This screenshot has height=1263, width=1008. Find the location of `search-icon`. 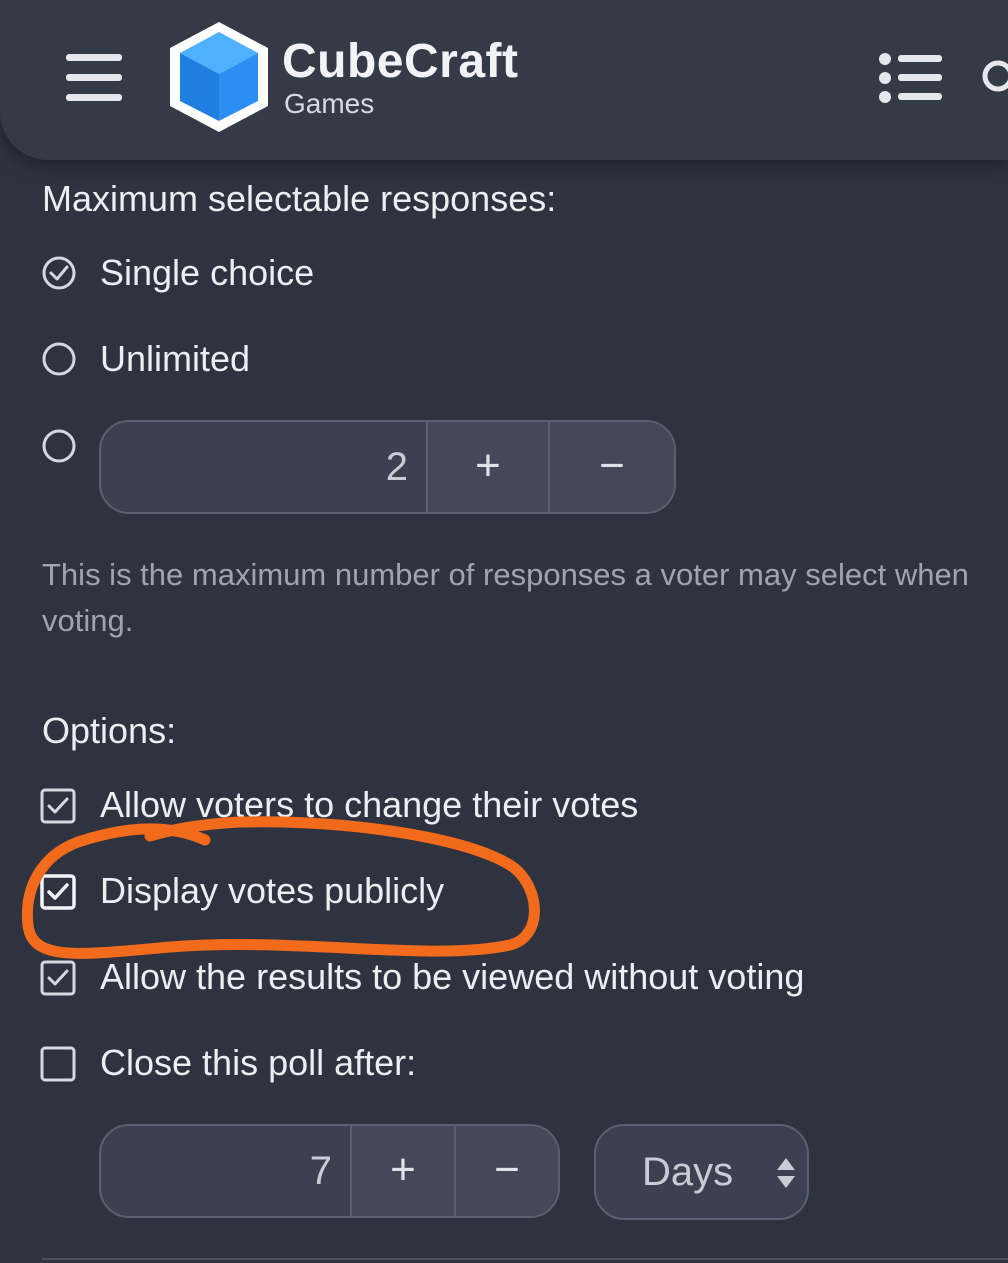

search-icon is located at coordinates (994, 78).